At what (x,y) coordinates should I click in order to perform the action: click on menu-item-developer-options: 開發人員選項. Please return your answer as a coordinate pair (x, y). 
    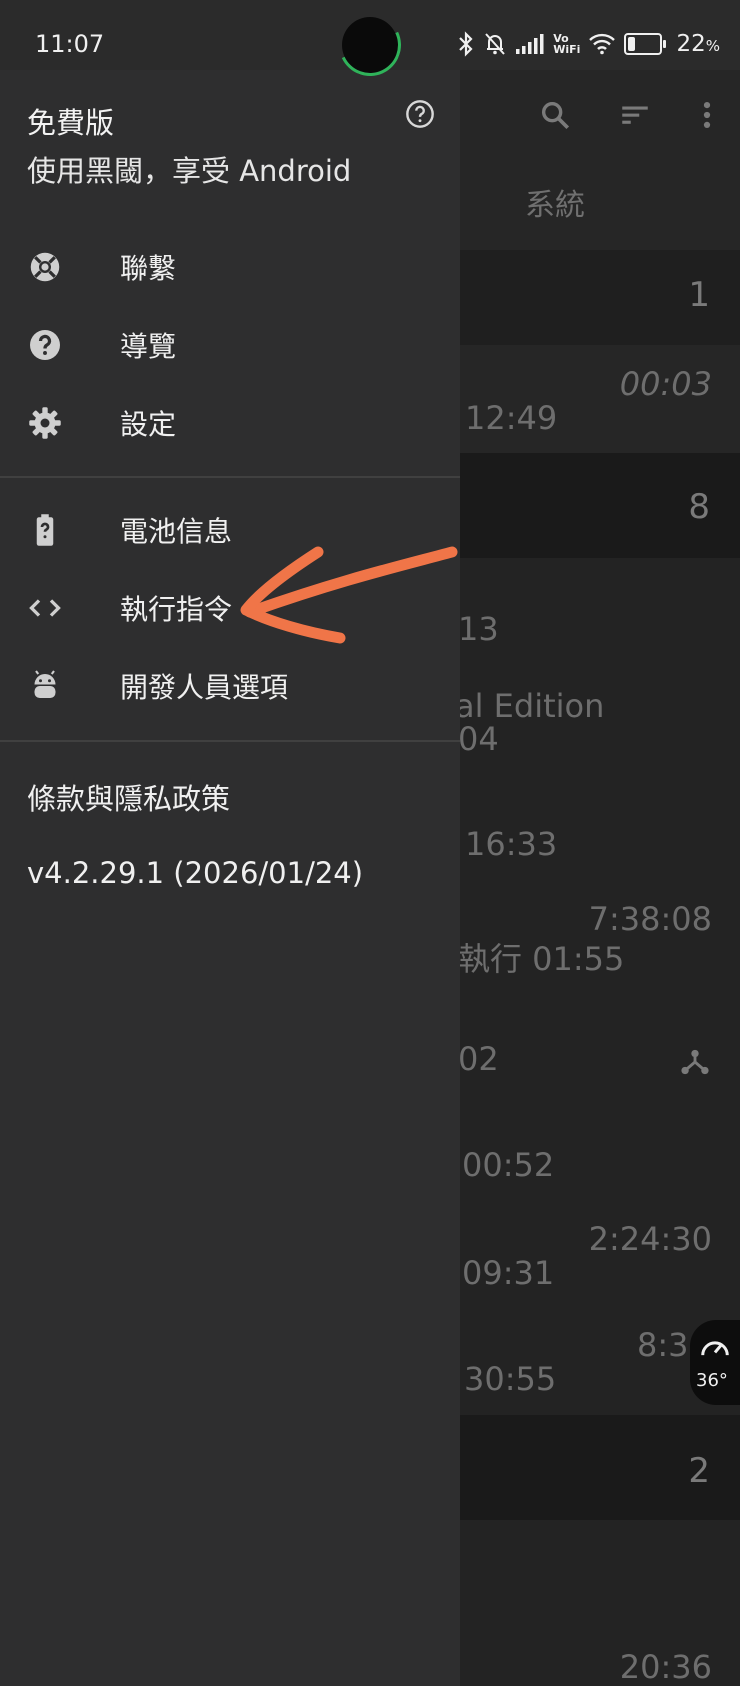
    Looking at the image, I should click on (230, 686).